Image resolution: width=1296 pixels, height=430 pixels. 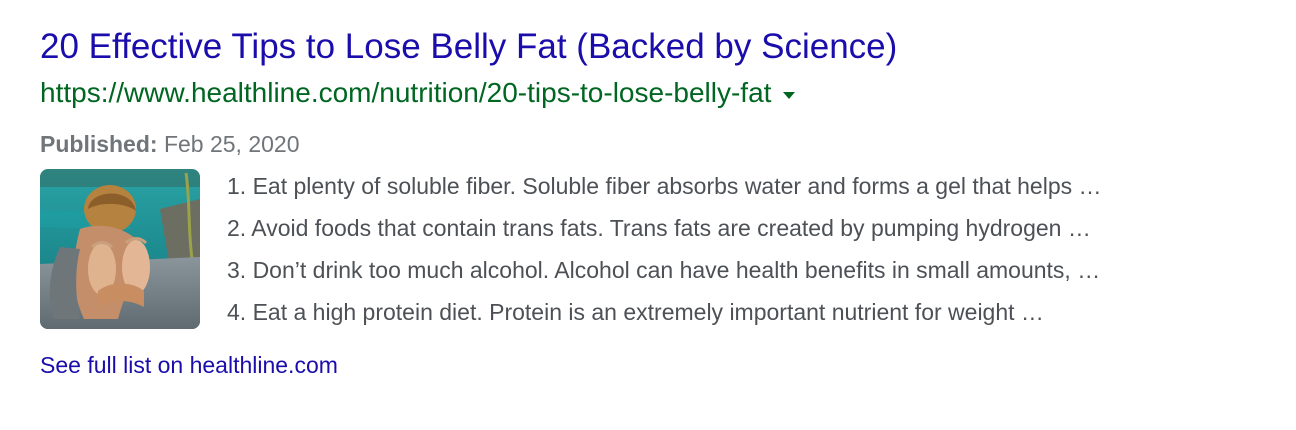 What do you see at coordinates (655, 144) in the screenshot?
I see `published-date-row: Published: Feb 25, 2020` at bounding box center [655, 144].